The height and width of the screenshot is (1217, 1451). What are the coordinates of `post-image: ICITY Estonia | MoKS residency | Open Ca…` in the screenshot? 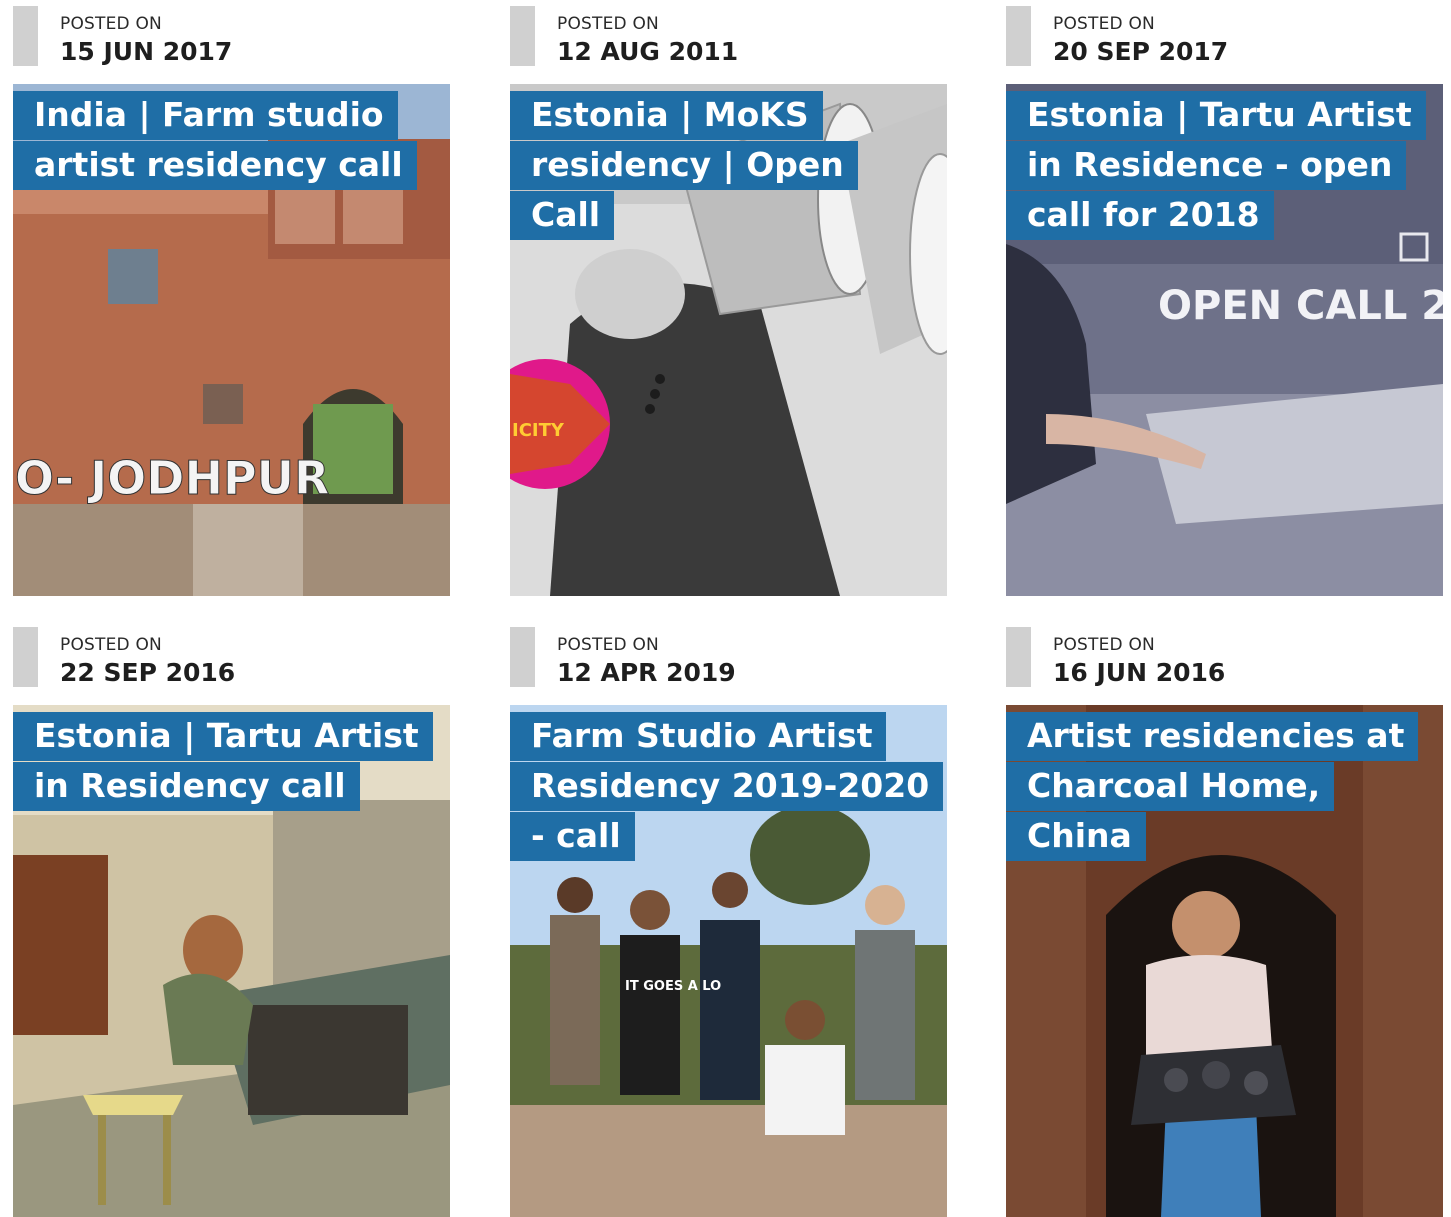 It's located at (728, 340).